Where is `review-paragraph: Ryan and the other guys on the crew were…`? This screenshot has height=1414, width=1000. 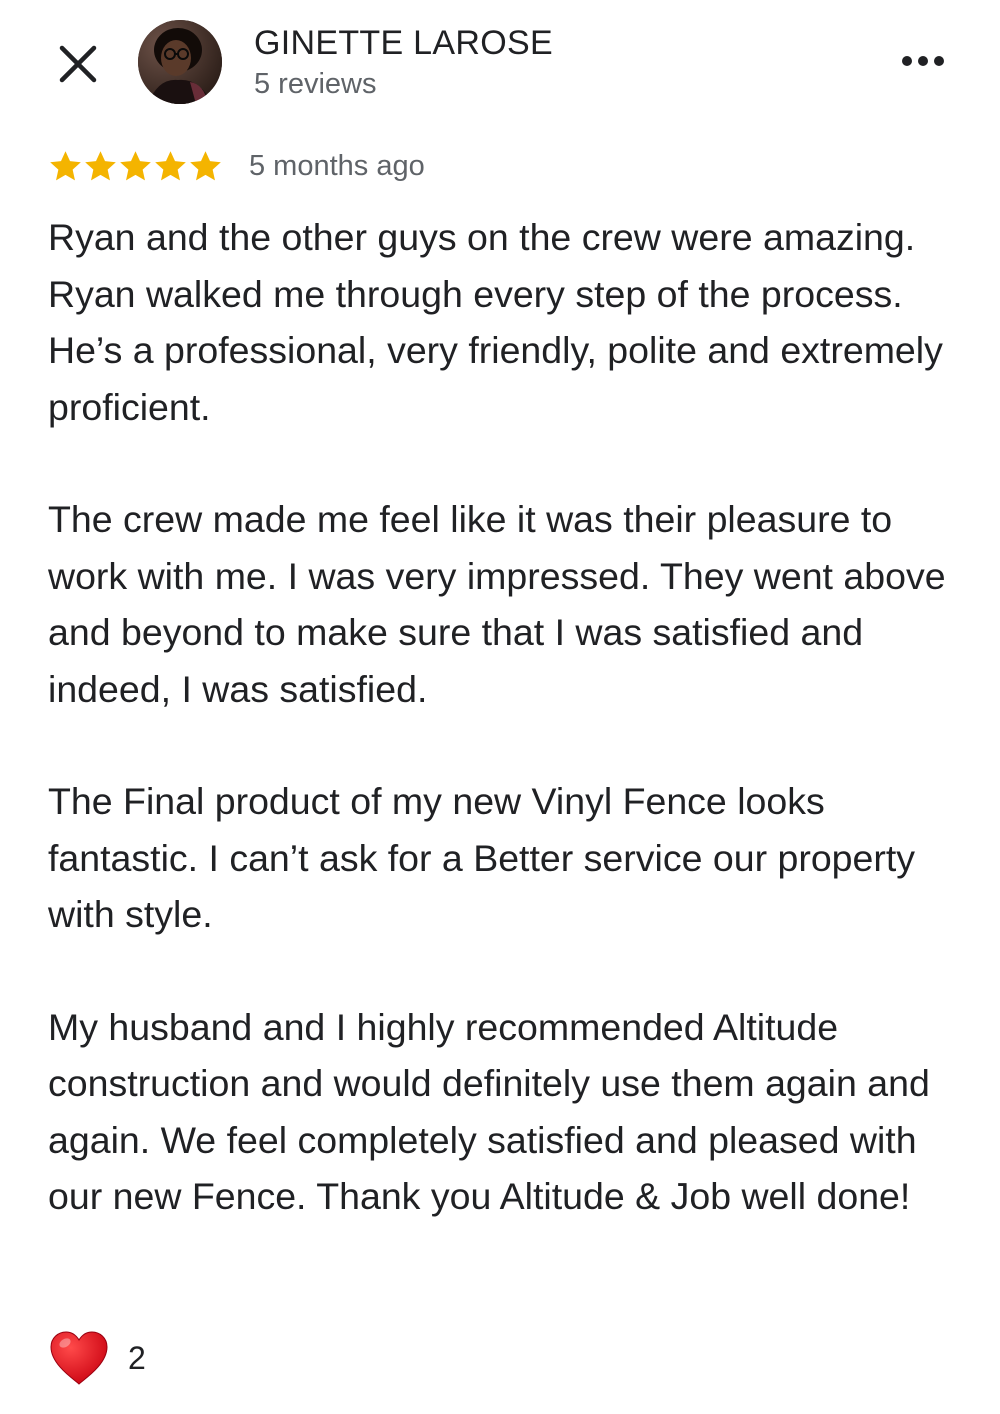
review-paragraph: Ryan and the other guys on the crew were… is located at coordinates (495, 322).